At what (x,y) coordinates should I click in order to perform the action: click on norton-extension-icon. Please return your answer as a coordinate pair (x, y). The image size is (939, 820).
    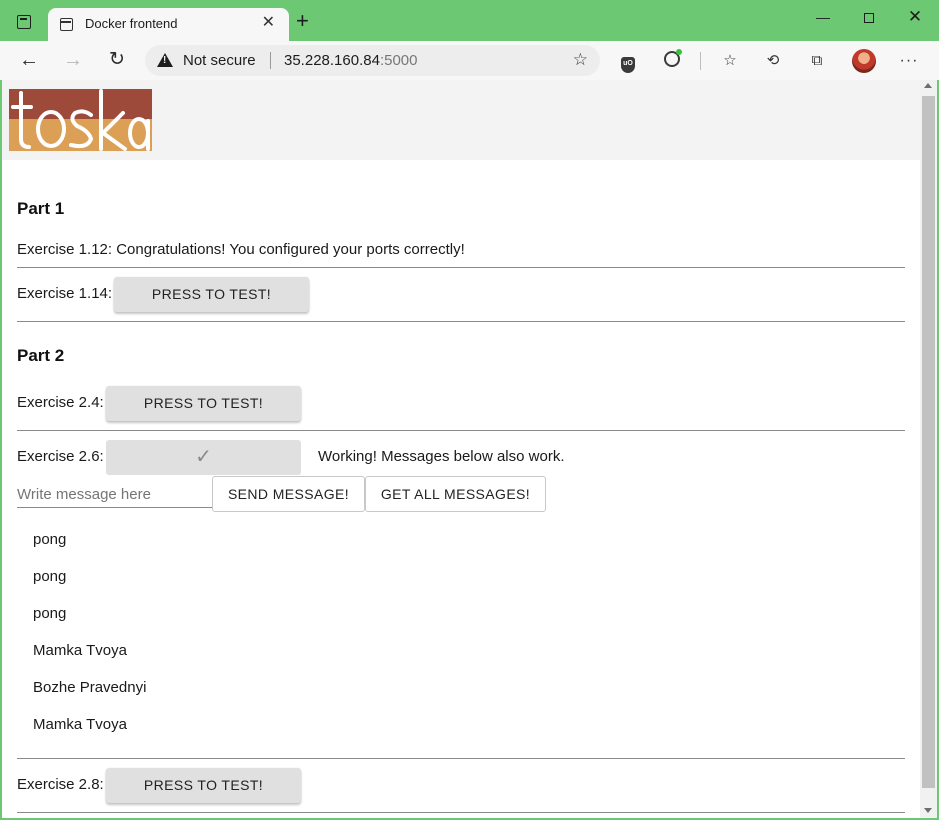
    Looking at the image, I should click on (672, 60).